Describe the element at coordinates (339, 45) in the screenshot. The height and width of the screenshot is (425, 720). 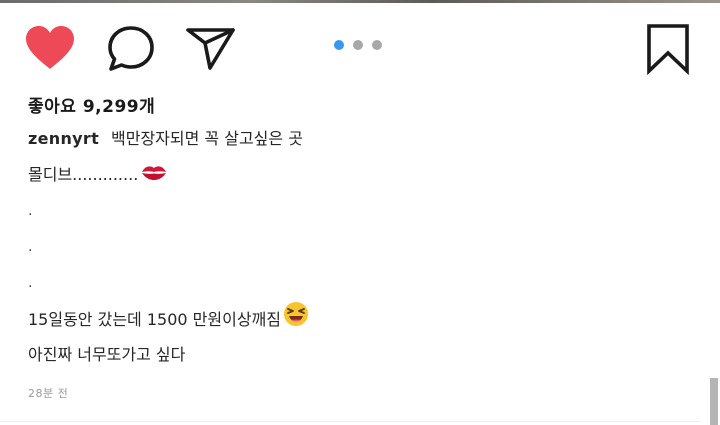
I see `carousel-dot-active` at that location.